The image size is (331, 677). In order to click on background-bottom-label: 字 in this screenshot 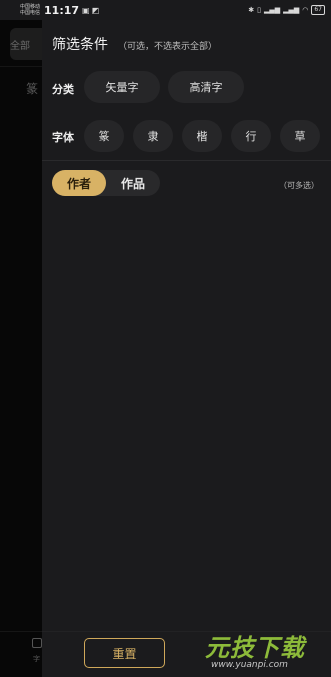, I will do `click(36, 659)`.